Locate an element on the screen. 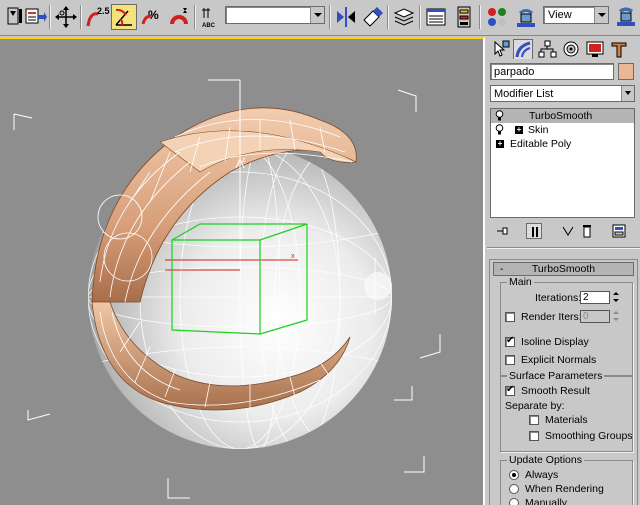 The width and height of the screenshot is (640, 505). angle-snap-icon is located at coordinates (124, 17).